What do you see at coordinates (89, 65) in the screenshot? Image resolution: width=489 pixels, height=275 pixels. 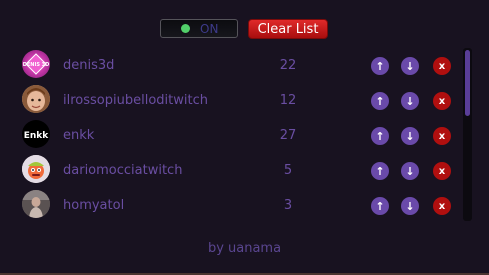 I see `username: denis3d` at bounding box center [89, 65].